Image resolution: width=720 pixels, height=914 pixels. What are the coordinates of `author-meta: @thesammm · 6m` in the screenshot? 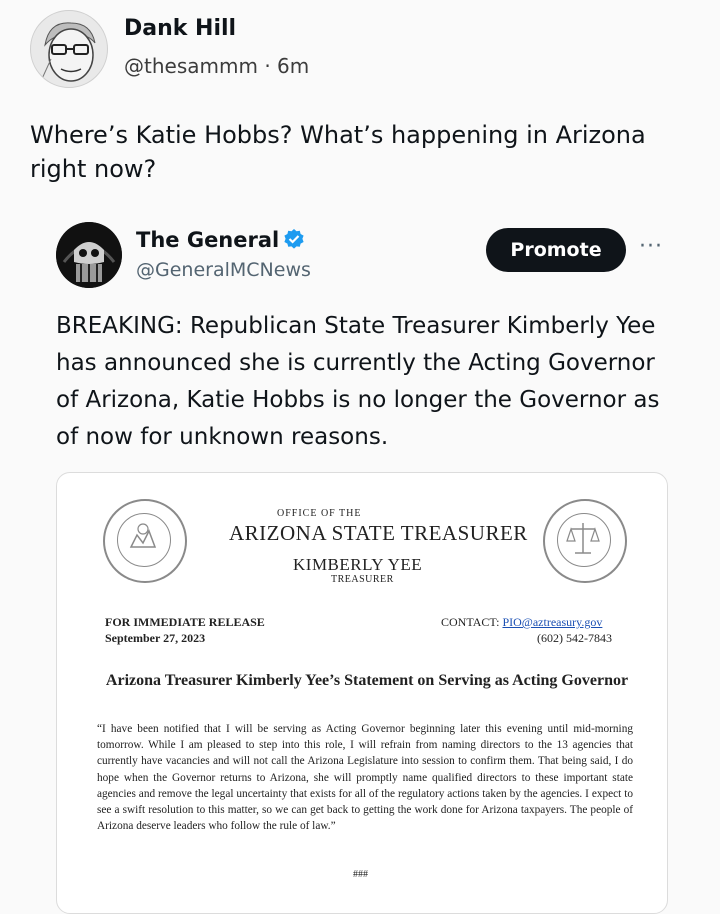 It's located at (216, 66).